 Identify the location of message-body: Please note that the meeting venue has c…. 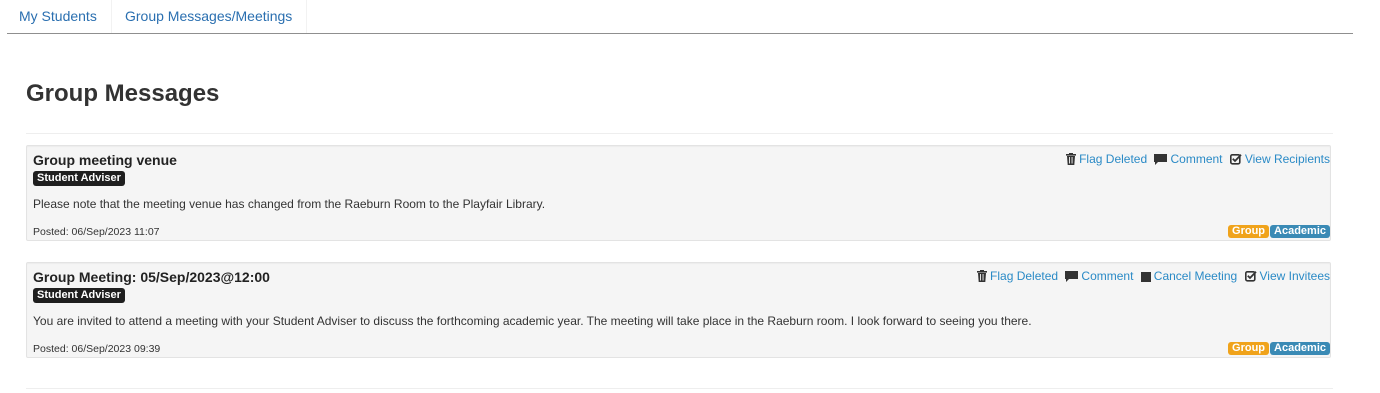
(289, 204).